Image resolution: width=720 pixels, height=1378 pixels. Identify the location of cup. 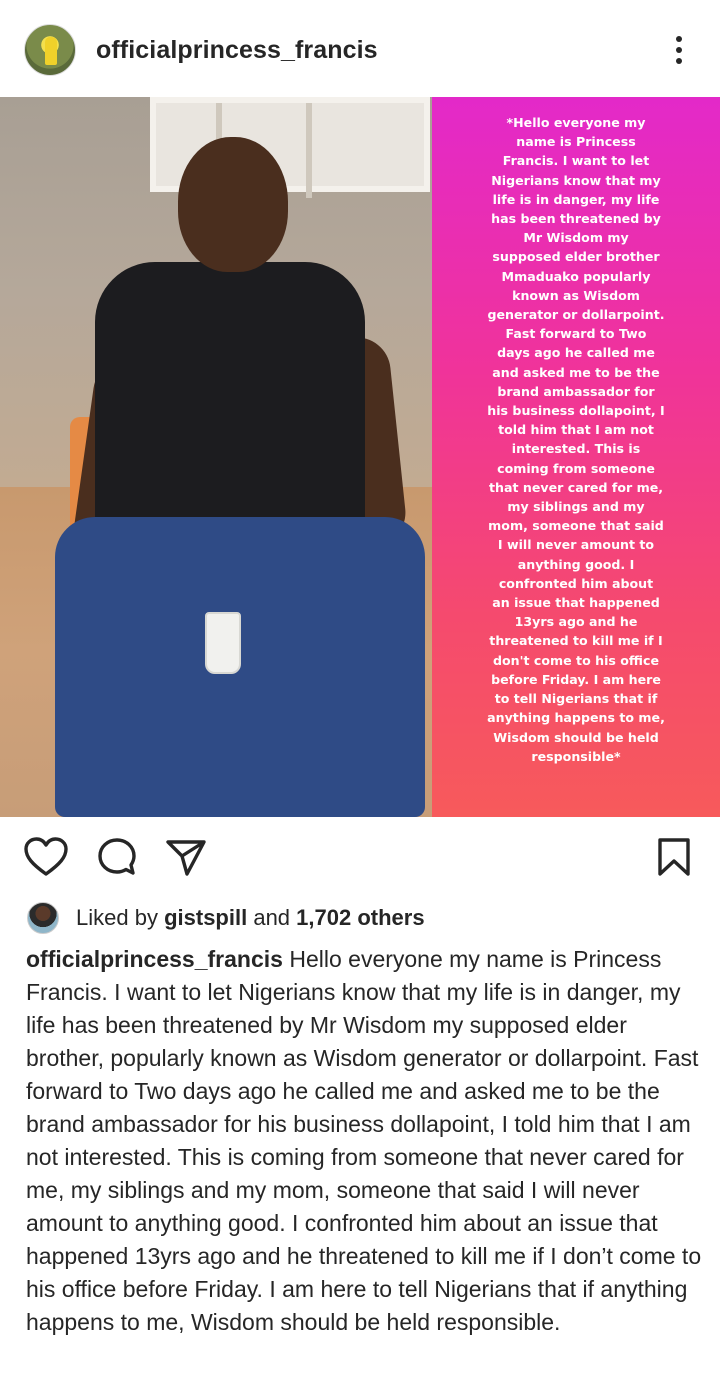
(223, 643).